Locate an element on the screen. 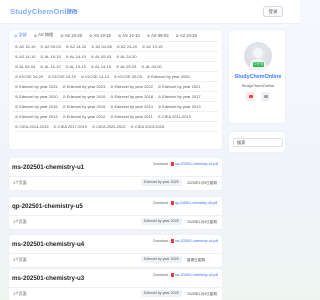 The height and width of the screenshot is (300, 320). category-chip: ⊘ A2 09-03 is located at coordinates (50, 46).